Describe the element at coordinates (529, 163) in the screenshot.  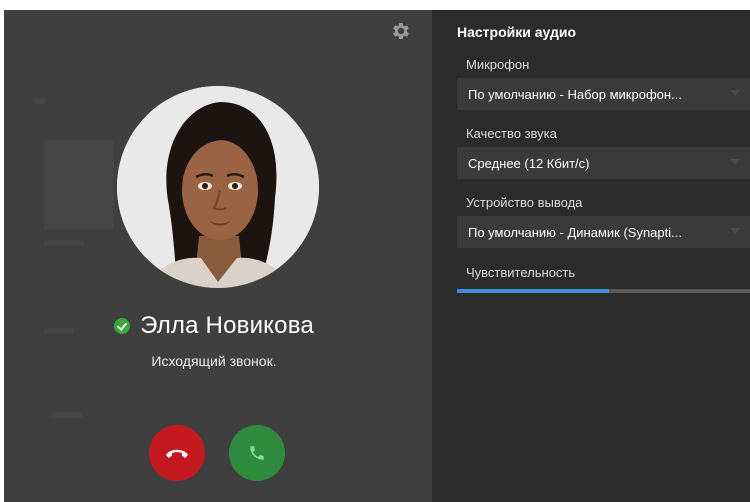
I see `quality-value: Среднее (12 Кбит/с)` at that location.